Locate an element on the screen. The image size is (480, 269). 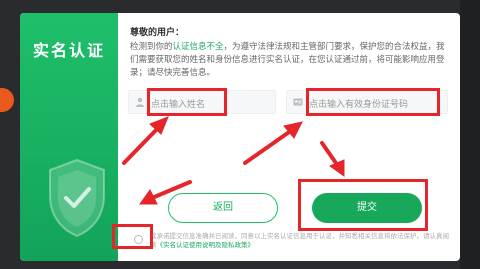
shield-check-icon is located at coordinates (77, 198).